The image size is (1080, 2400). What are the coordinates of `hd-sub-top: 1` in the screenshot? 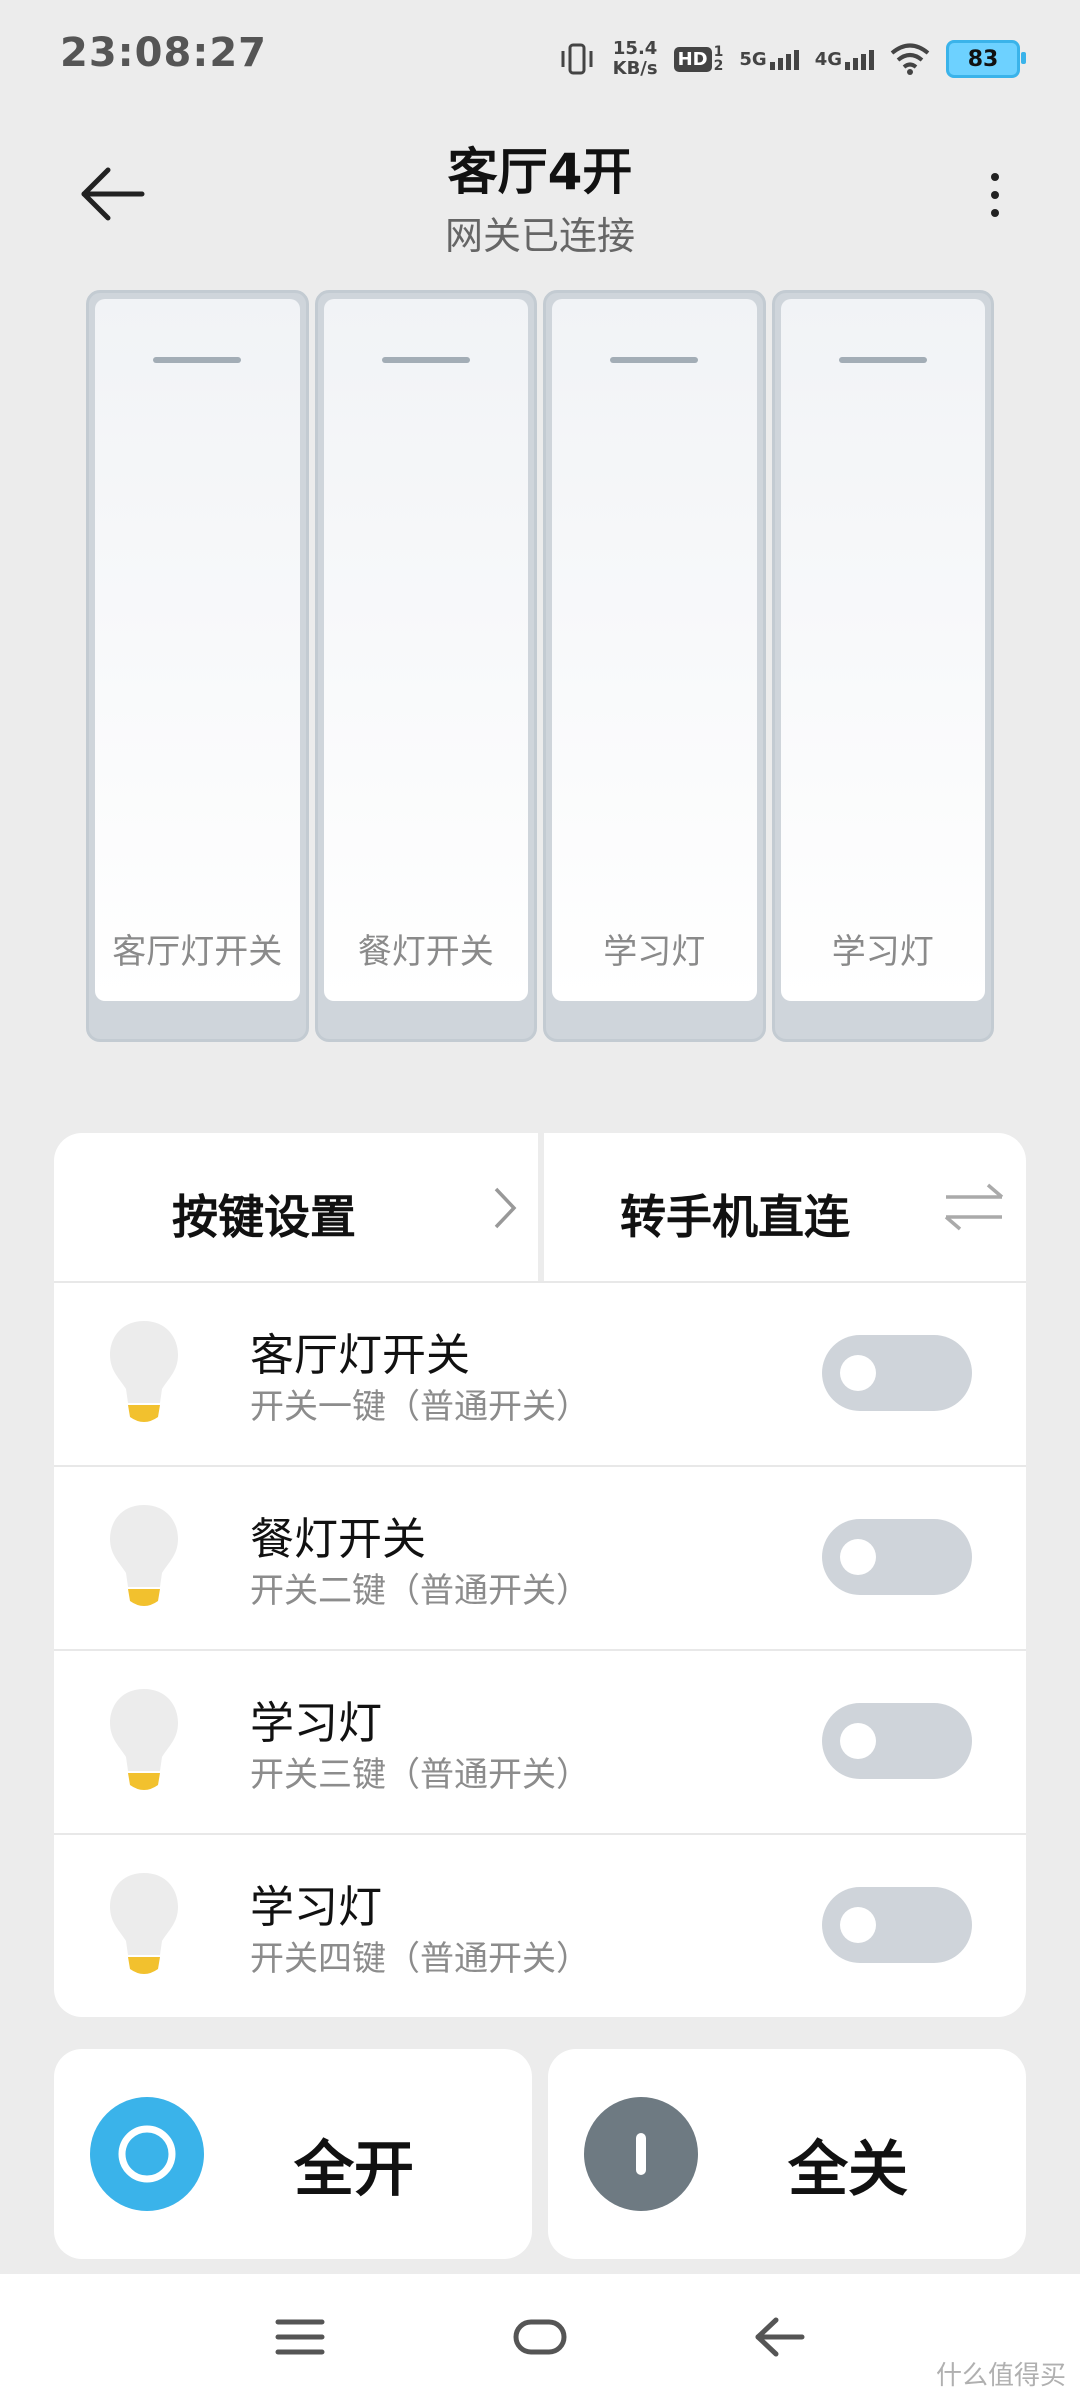 It's located at (718, 52).